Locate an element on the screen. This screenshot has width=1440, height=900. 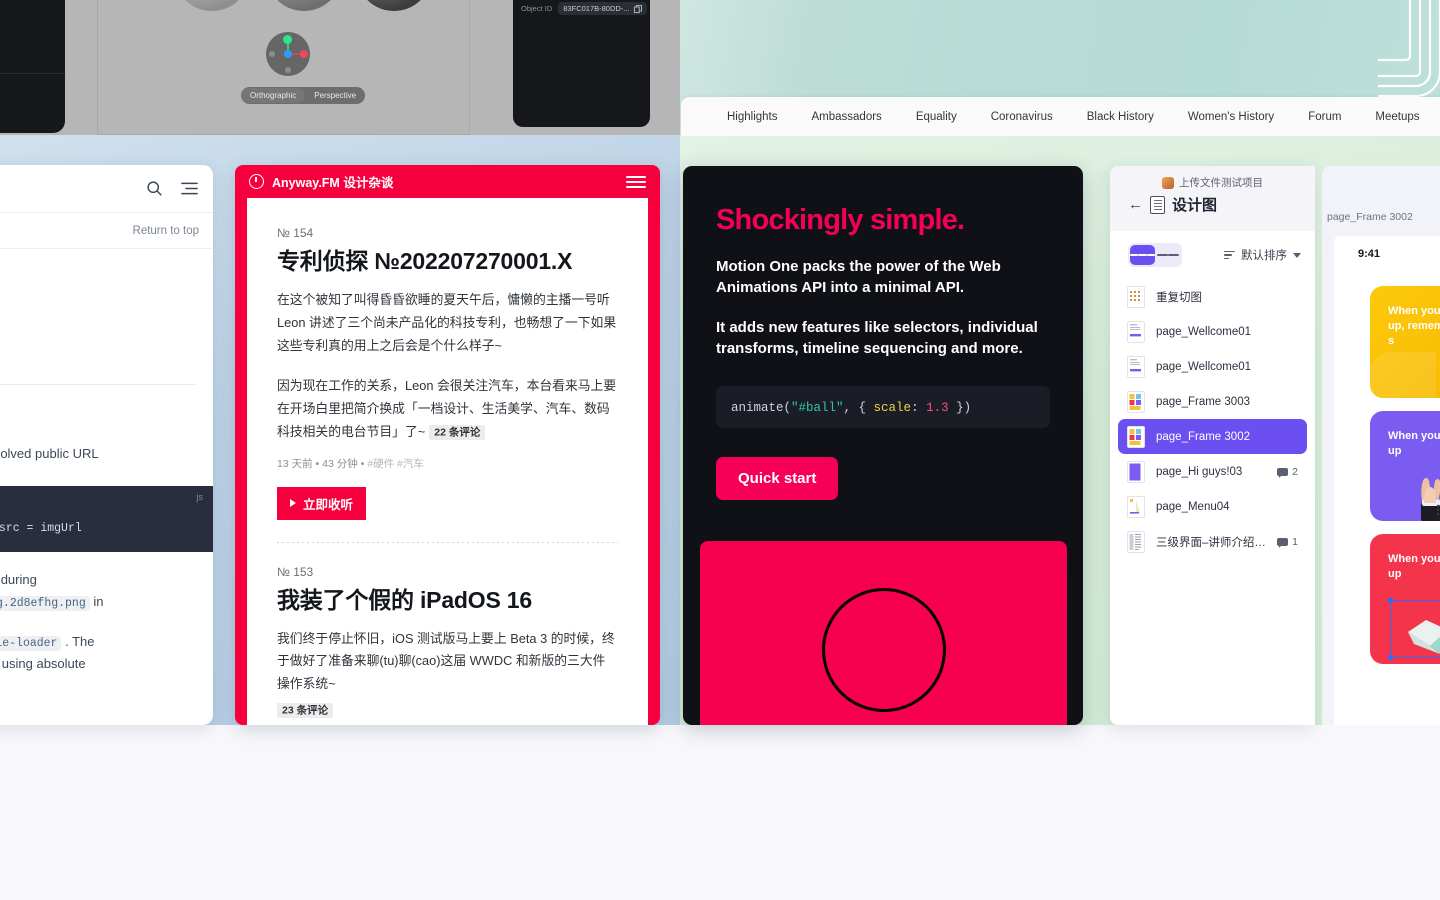
episode-title: 专利侦探 №202207270001.X is located at coordinates (447, 259).